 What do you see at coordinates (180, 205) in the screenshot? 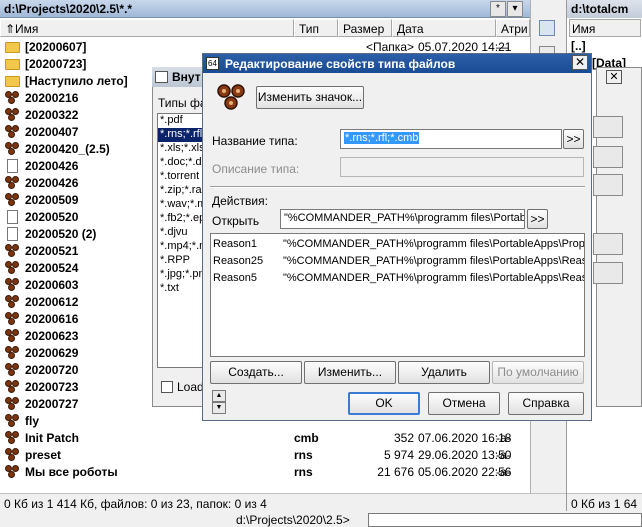
I see `file-type-item: *.wav;*.m` at bounding box center [180, 205].